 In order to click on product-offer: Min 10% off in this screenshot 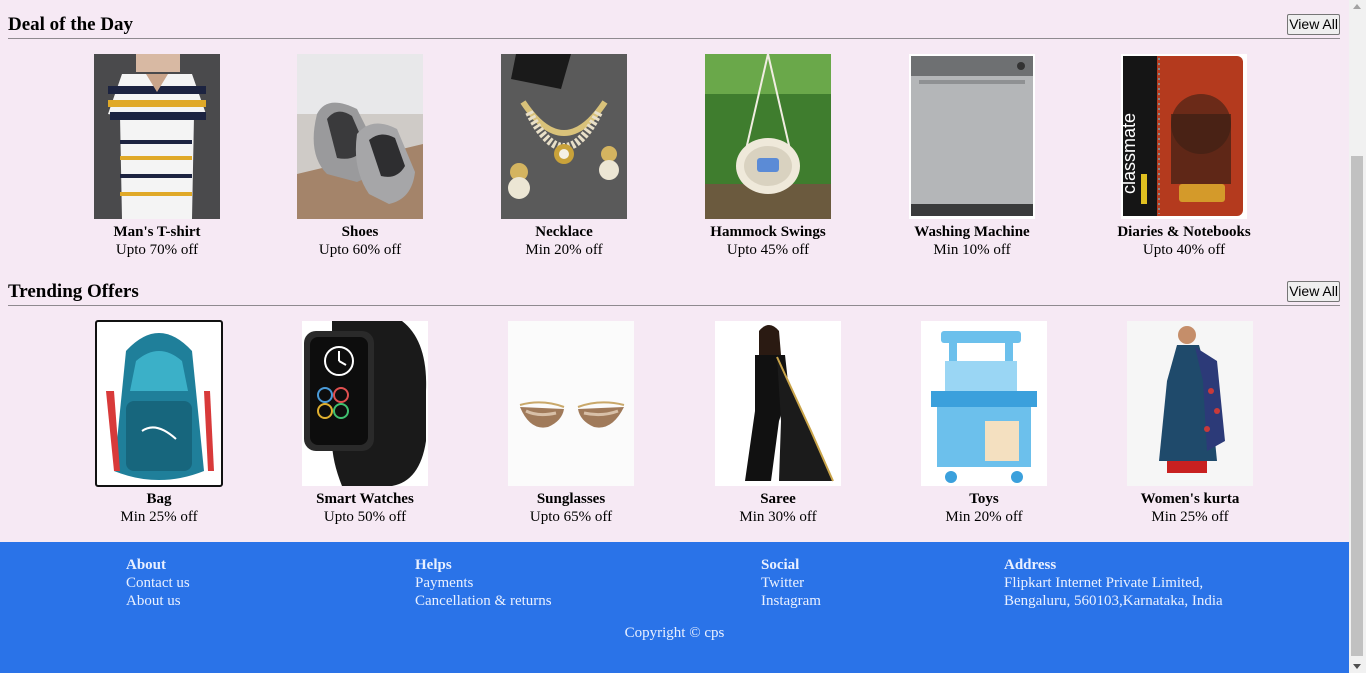, I will do `click(972, 250)`.